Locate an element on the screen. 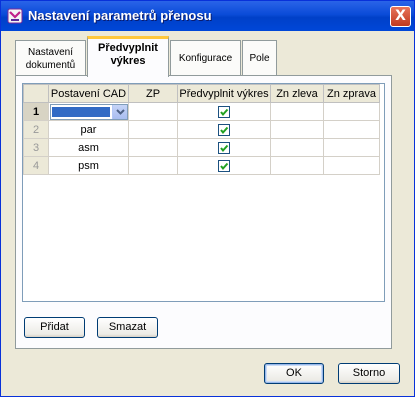 The image size is (415, 397). table-row: 4 psm is located at coordinates (201, 165).